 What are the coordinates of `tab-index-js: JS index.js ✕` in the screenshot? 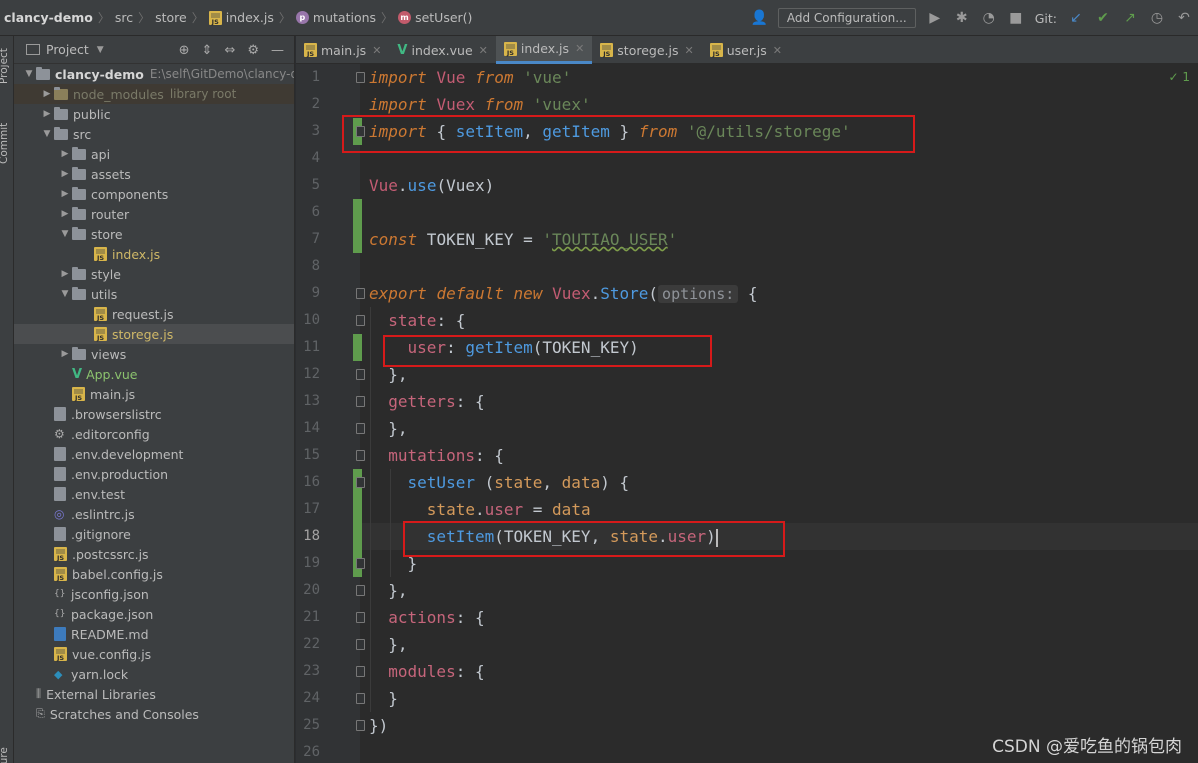 It's located at (544, 50).